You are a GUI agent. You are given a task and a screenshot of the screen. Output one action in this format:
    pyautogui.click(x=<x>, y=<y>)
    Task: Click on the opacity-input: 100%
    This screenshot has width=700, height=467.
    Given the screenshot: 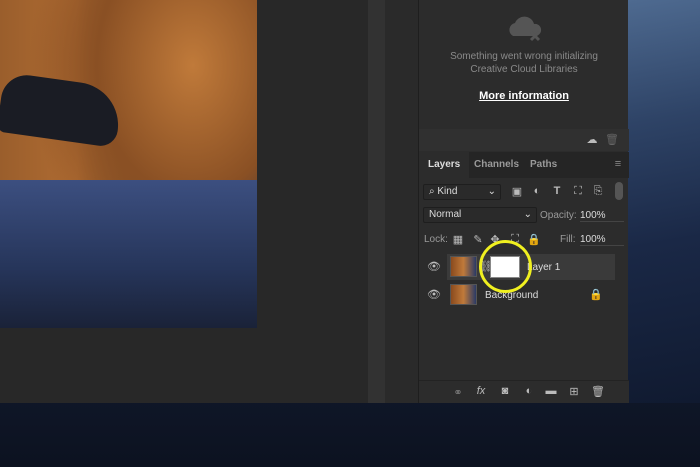 What is the action you would take?
    pyautogui.click(x=602, y=216)
    